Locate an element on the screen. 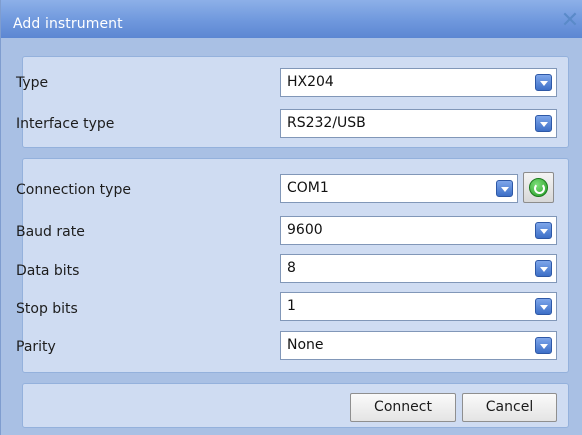  type-value: HX204 is located at coordinates (310, 82).